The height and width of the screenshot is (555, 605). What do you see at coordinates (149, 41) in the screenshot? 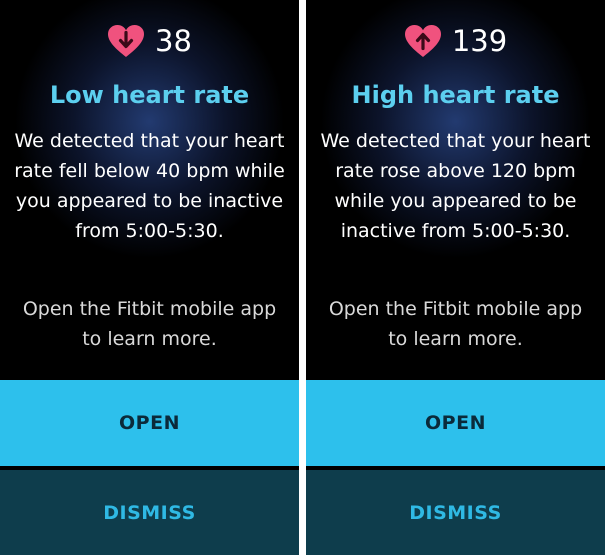
I see `heart-rate-readout: 38` at bounding box center [149, 41].